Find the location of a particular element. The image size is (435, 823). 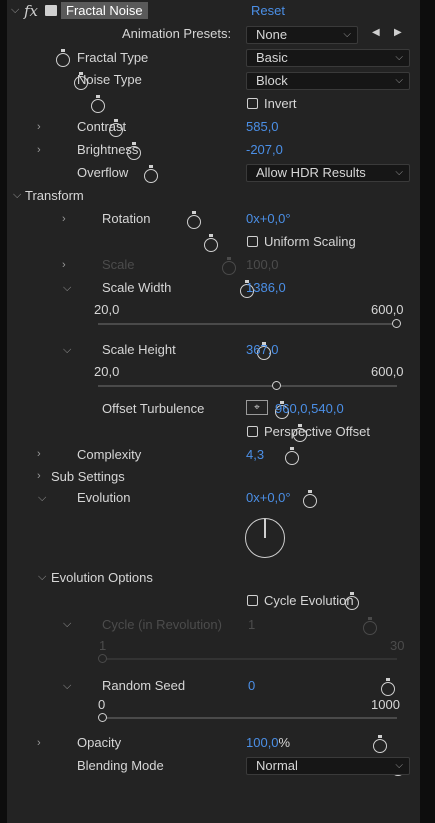

scale-value: 100,0 is located at coordinates (262, 264).